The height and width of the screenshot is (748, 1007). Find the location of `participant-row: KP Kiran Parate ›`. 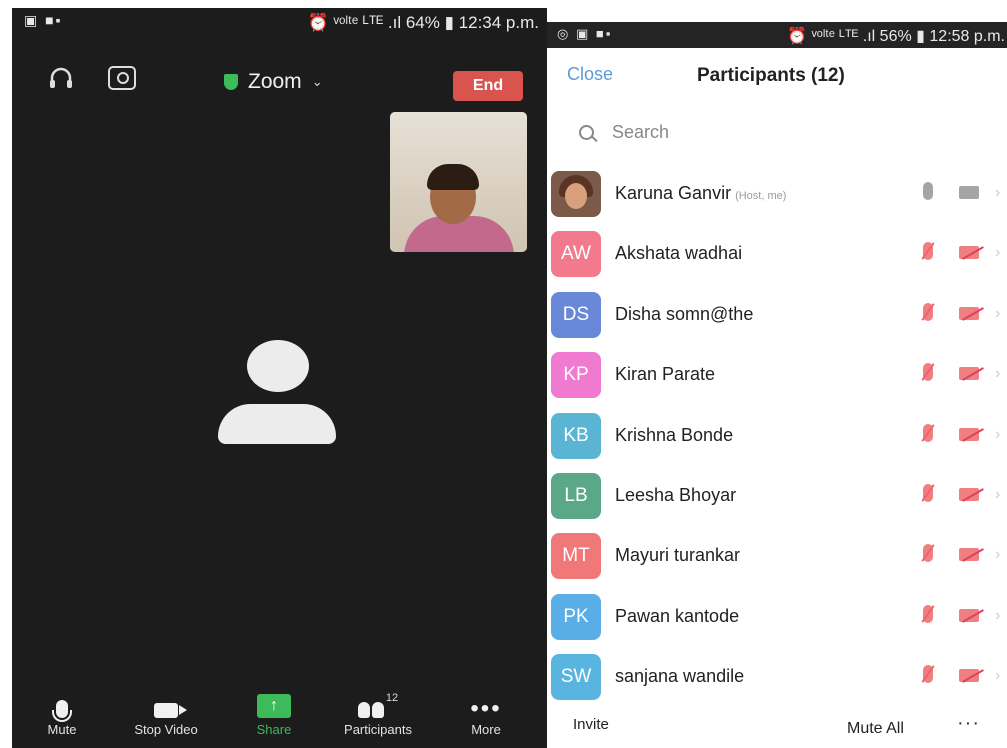

participant-row: KP Kiran Parate › is located at coordinates (777, 375).